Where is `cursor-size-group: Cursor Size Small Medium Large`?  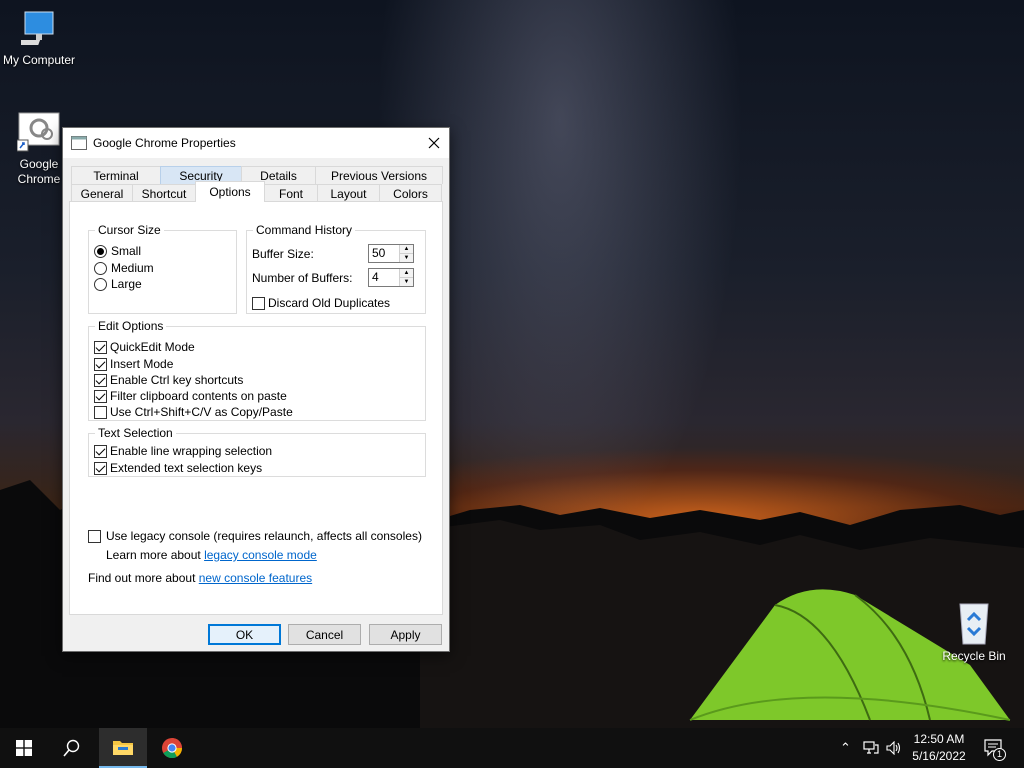
cursor-size-group: Cursor Size Small Medium Large is located at coordinates (162, 268).